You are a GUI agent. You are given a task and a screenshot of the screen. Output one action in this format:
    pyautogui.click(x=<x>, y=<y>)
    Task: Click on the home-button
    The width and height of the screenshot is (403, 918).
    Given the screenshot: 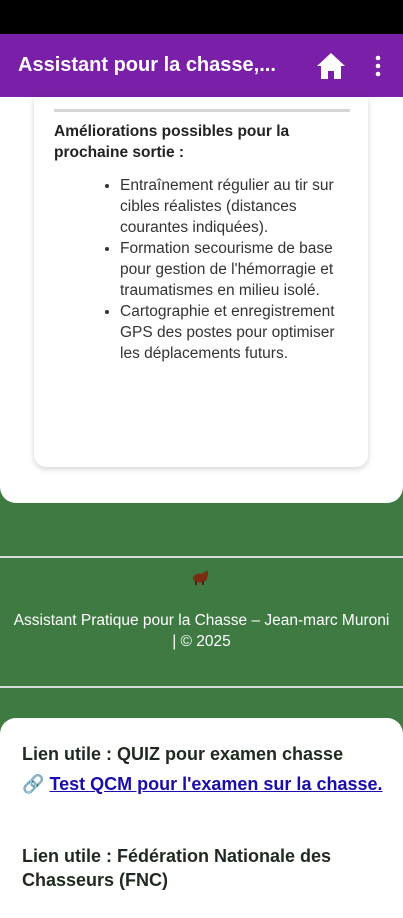 What is the action you would take?
    pyautogui.click(x=331, y=66)
    